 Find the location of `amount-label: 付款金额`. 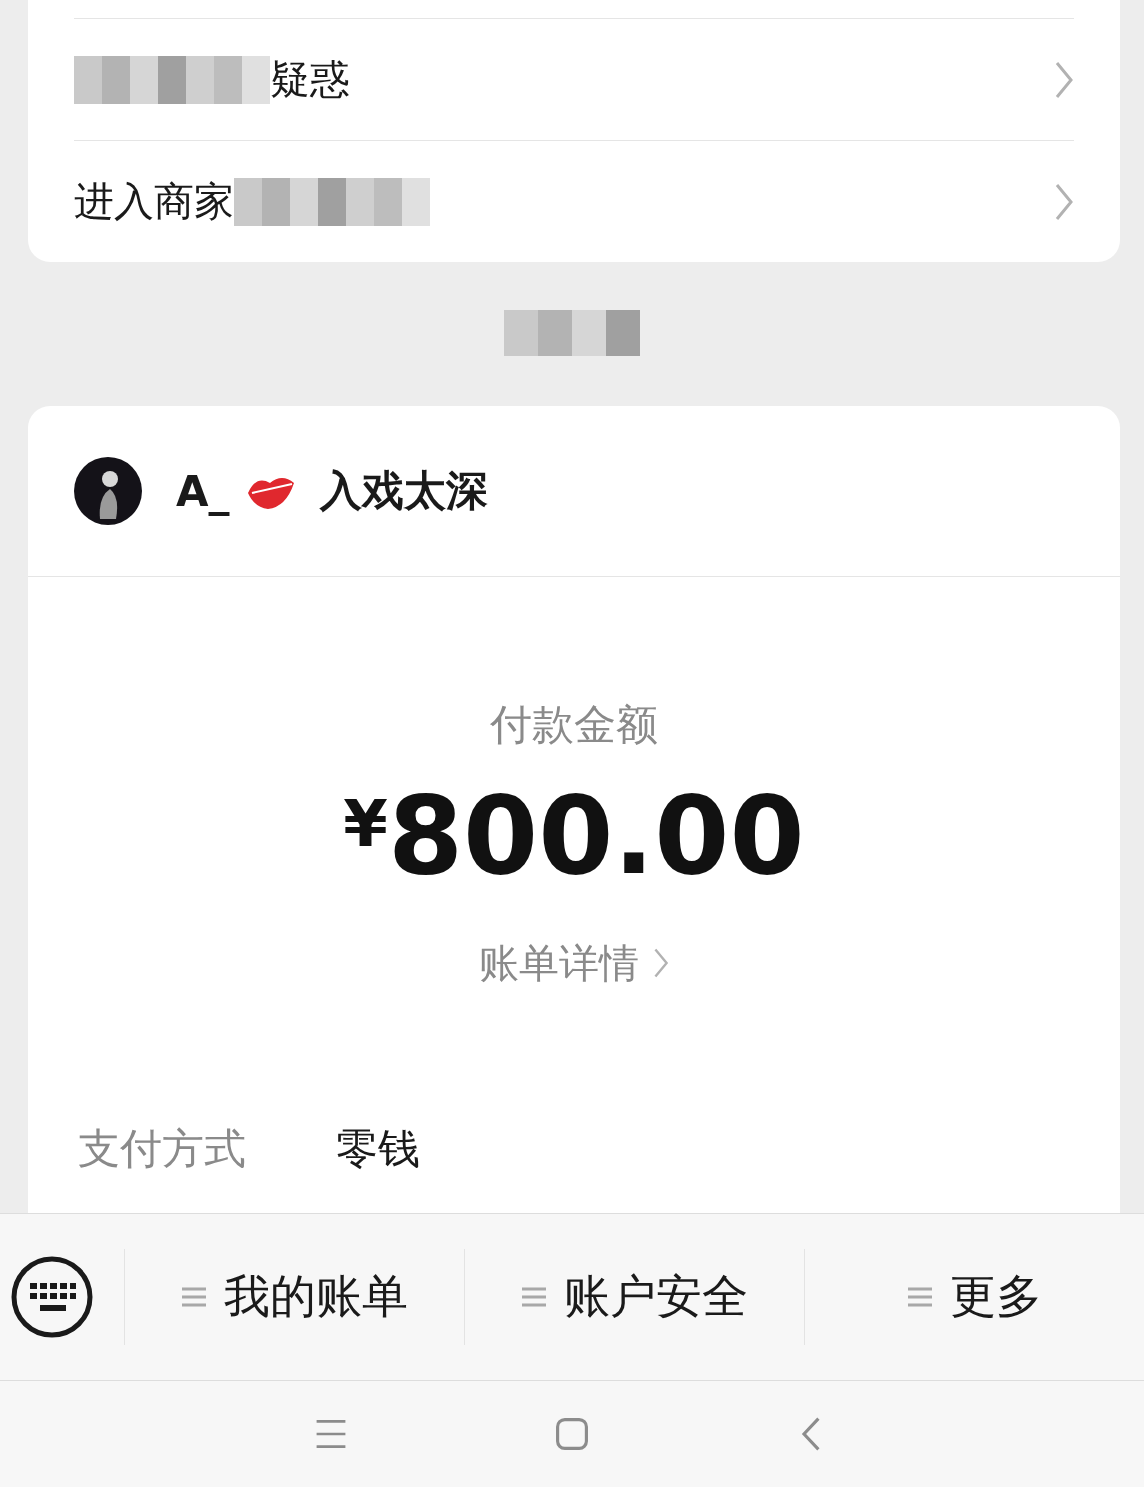

amount-label: 付款金额 is located at coordinates (574, 725).